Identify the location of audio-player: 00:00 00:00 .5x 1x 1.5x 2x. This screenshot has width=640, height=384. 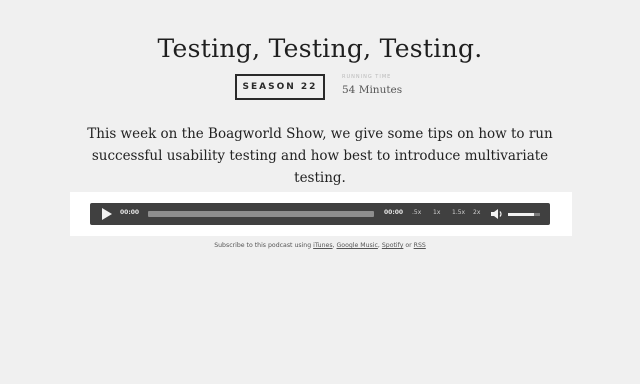
(320, 214).